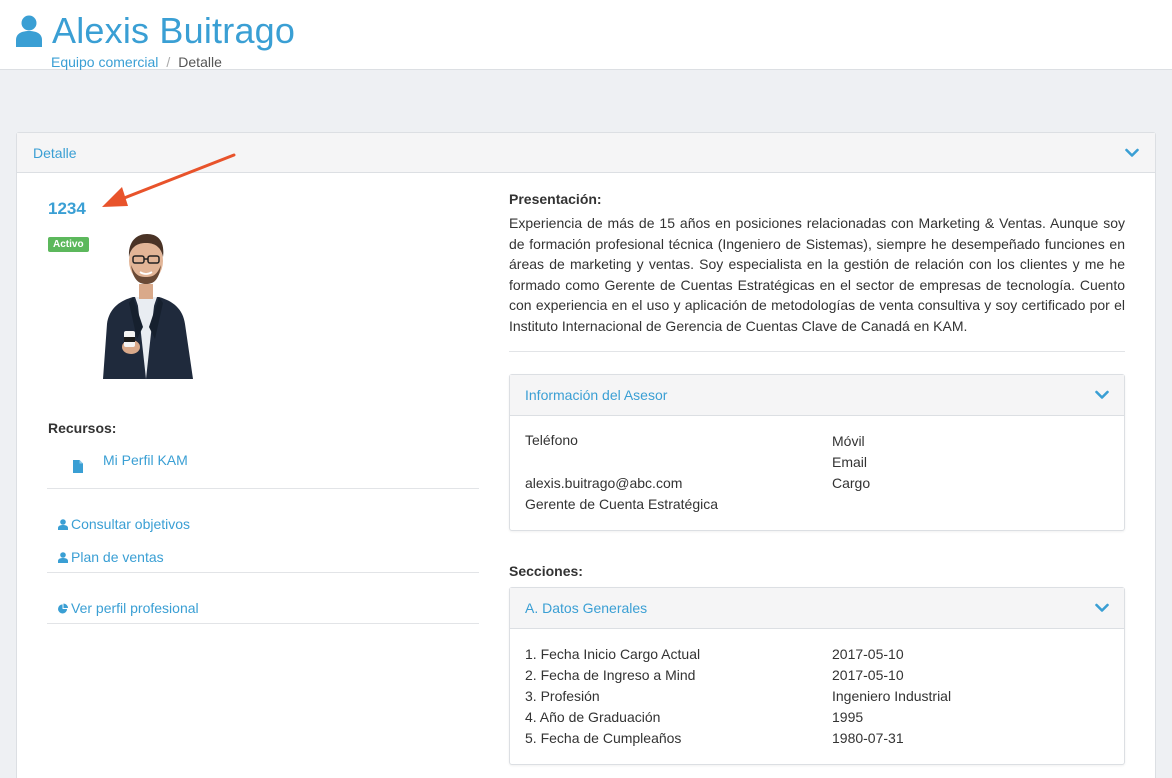 Image resolution: width=1172 pixels, height=778 pixels. What do you see at coordinates (145, 460) in the screenshot?
I see `mi-perfil-kam-link: Mi Perfil KAM` at bounding box center [145, 460].